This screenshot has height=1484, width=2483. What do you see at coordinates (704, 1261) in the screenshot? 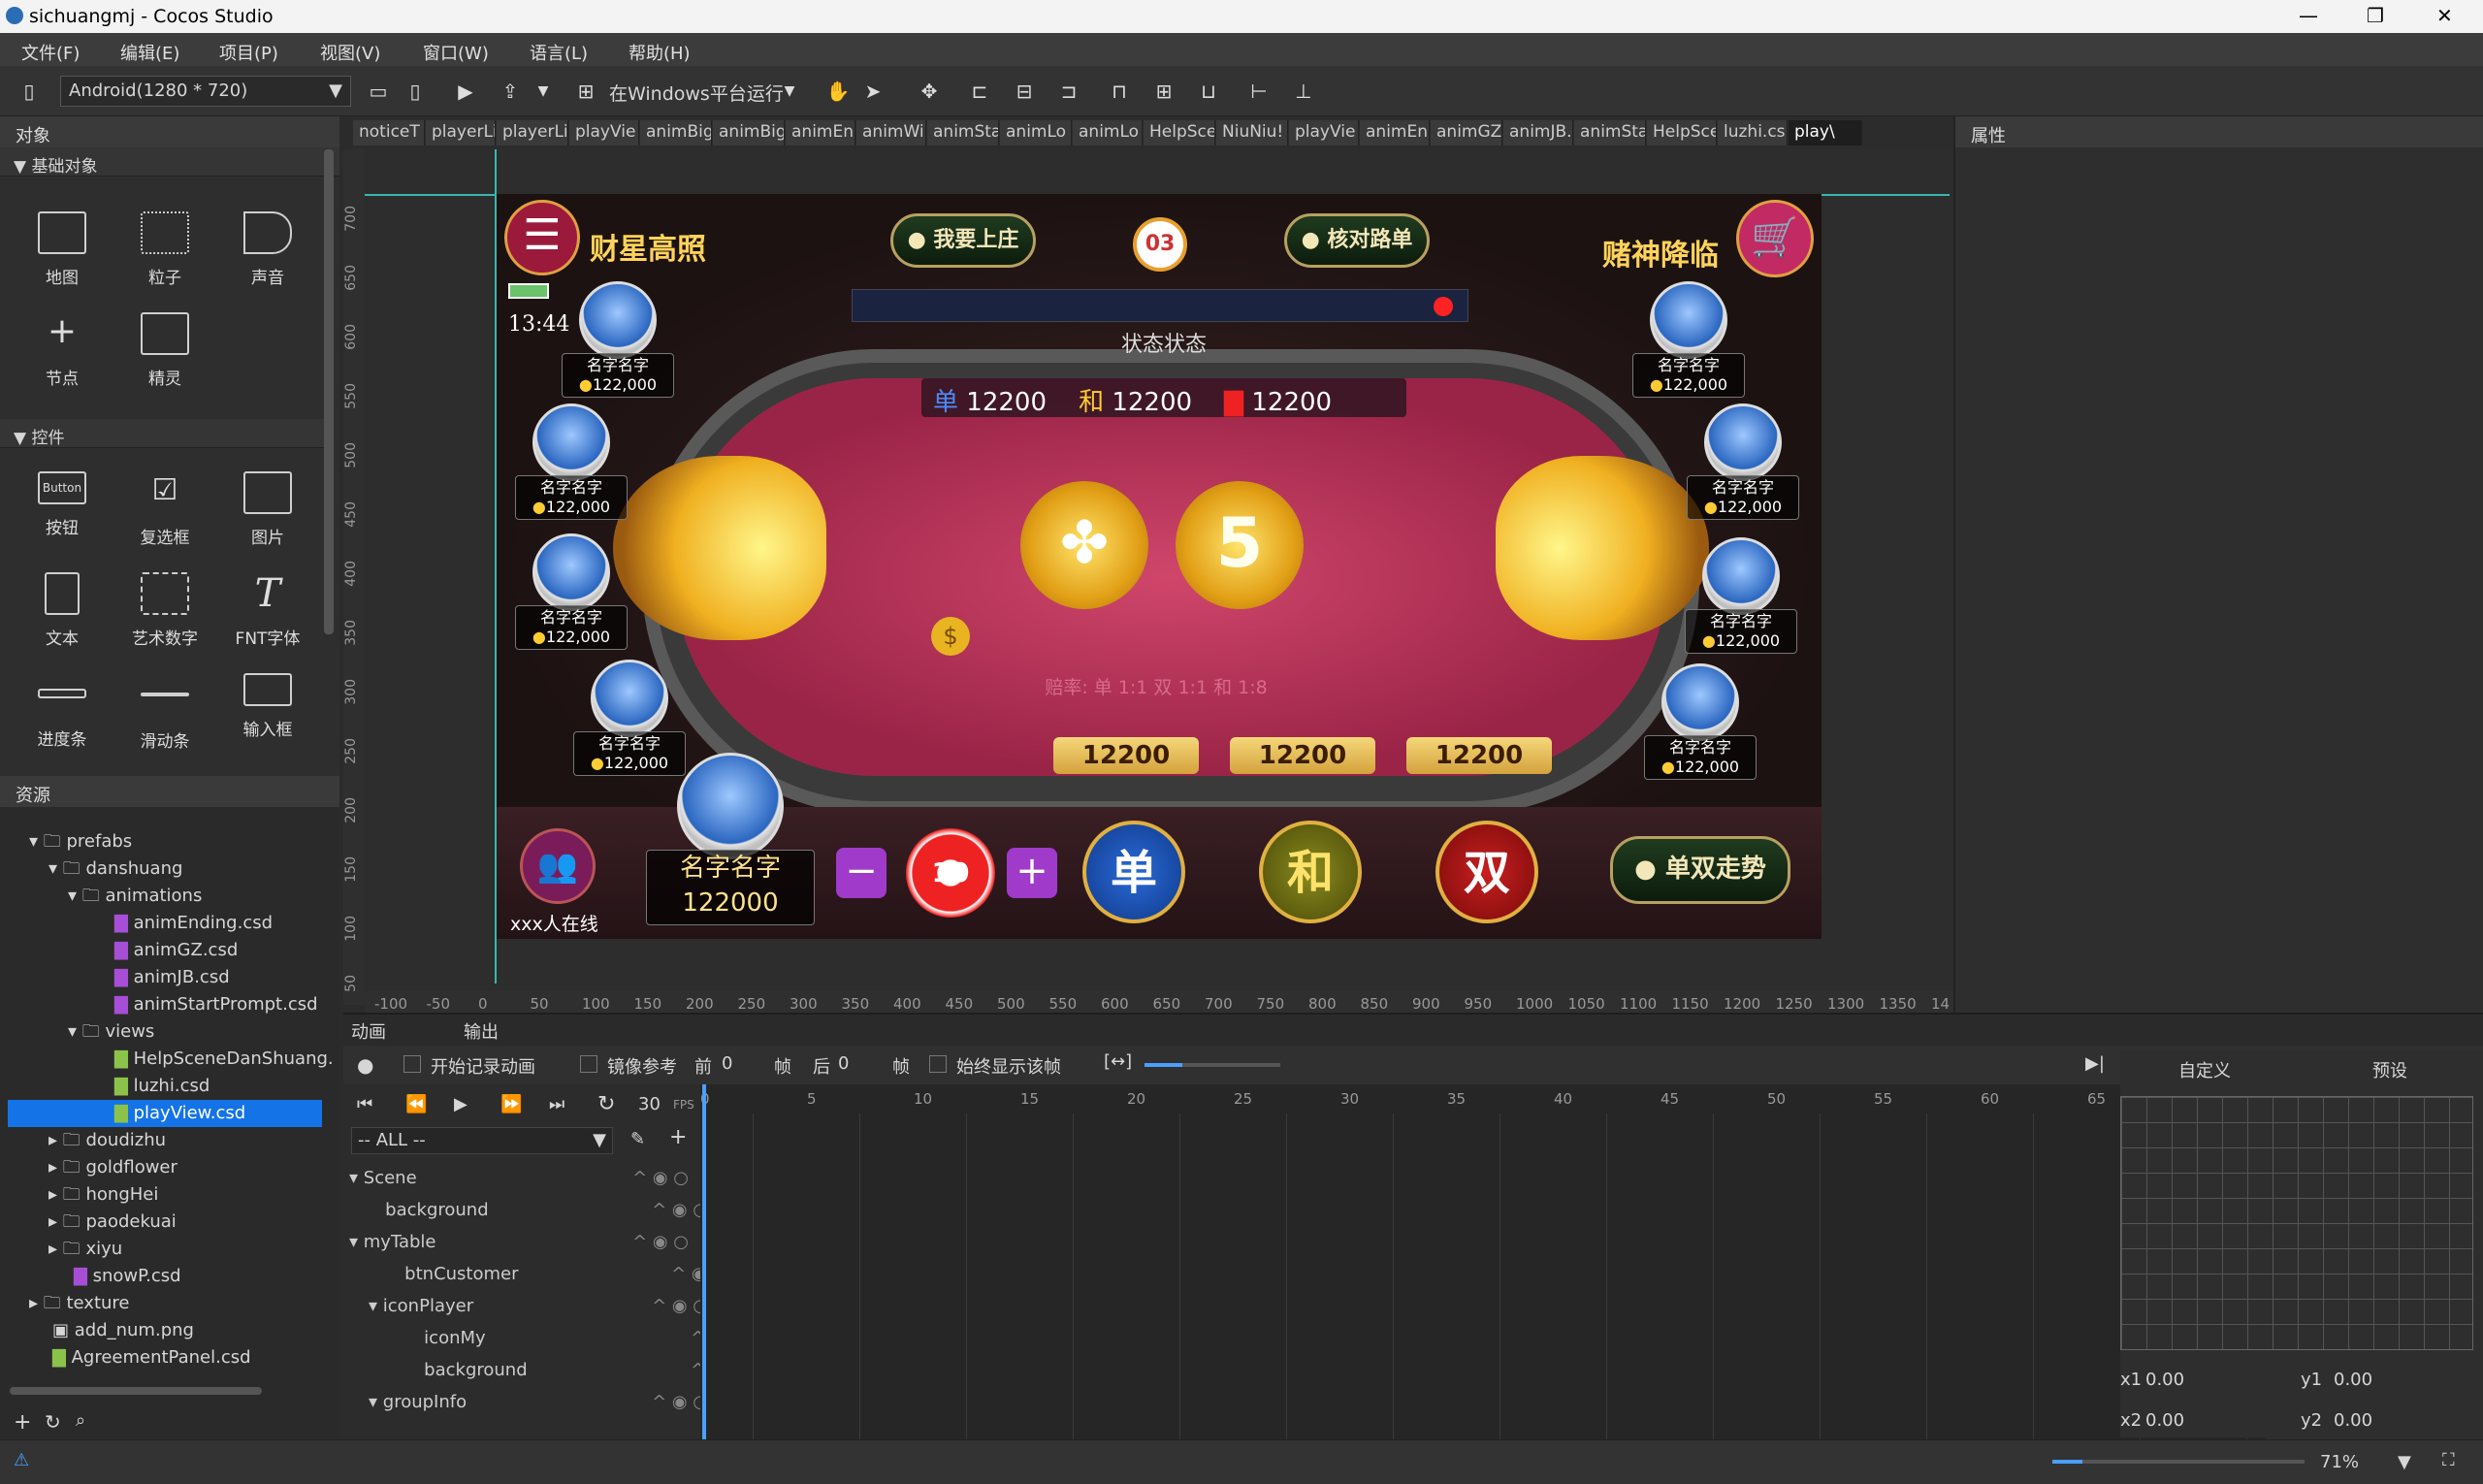
I see `playhead` at bounding box center [704, 1261].